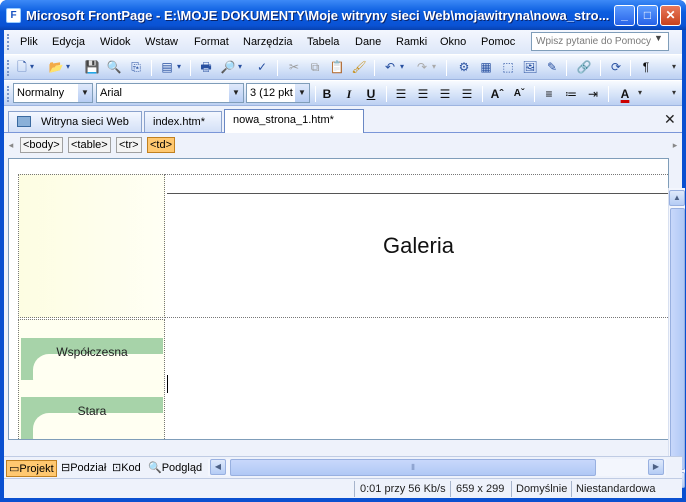  Describe the element at coordinates (670, 15) in the screenshot. I see `close-button: ✕` at that location.